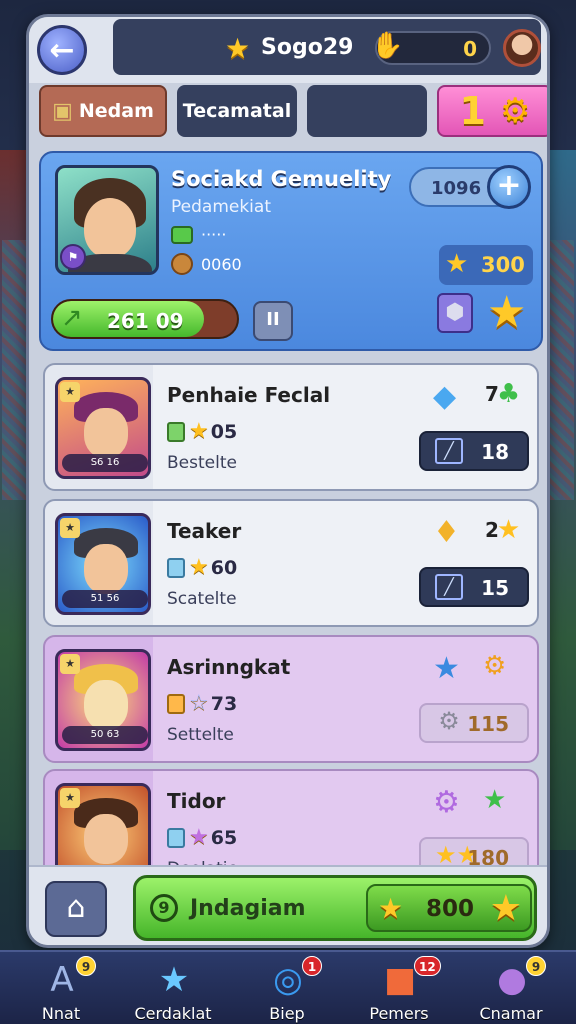  I want to click on thumb-face, so click(106, 839).